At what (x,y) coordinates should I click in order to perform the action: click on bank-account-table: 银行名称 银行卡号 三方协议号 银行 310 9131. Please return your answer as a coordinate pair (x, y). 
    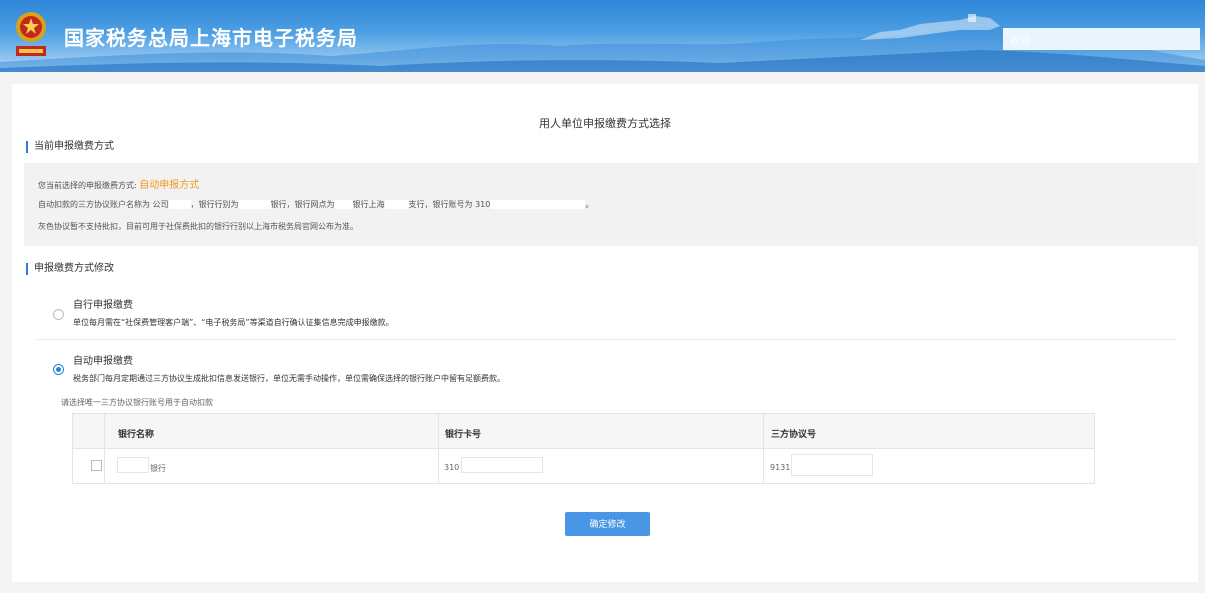
    Looking at the image, I should click on (583, 448).